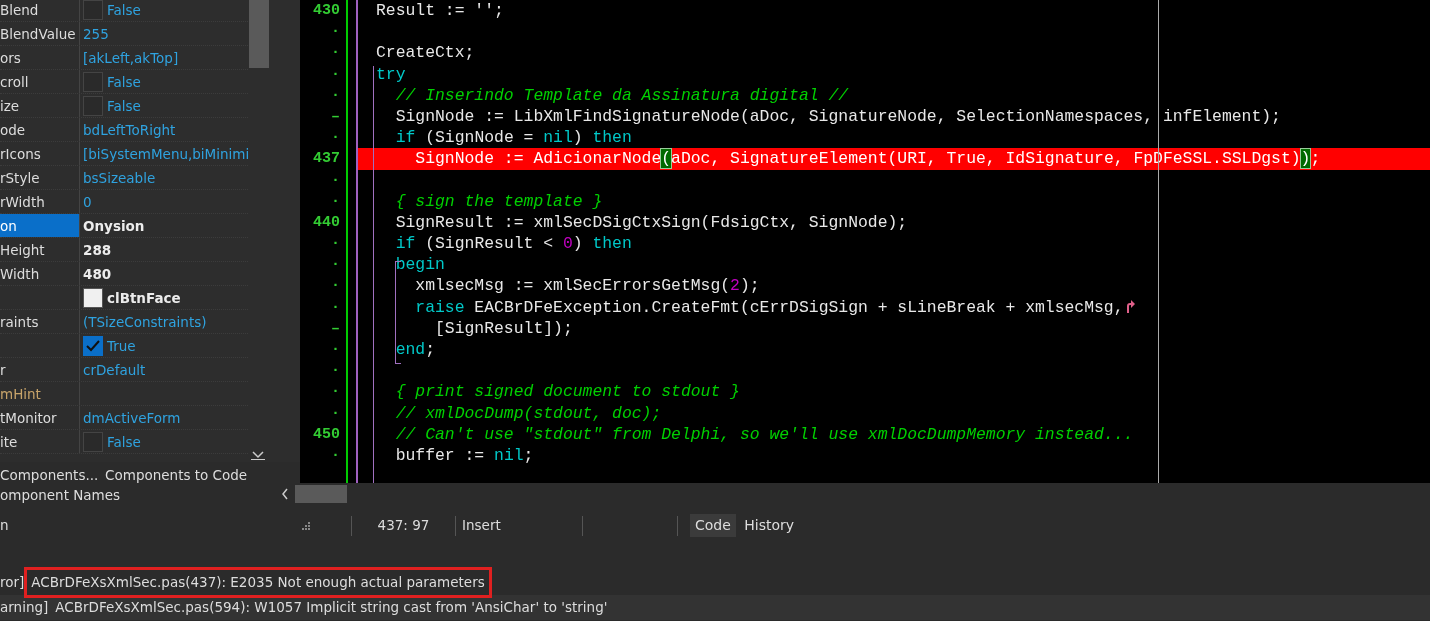  I want to click on code-line: { print signed document to stdout }, so click(567, 392).